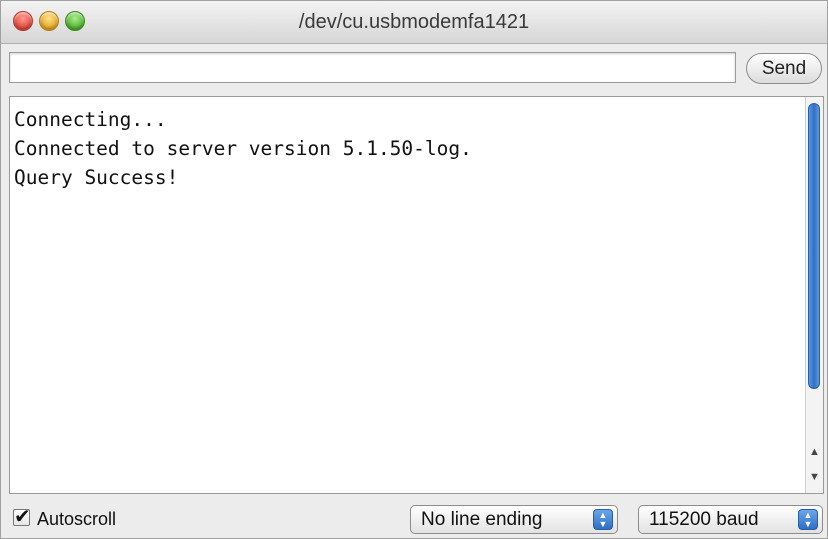 This screenshot has height=539, width=828. Describe the element at coordinates (704, 519) in the screenshot. I see `baud-rate-value: 115200 baud` at that location.